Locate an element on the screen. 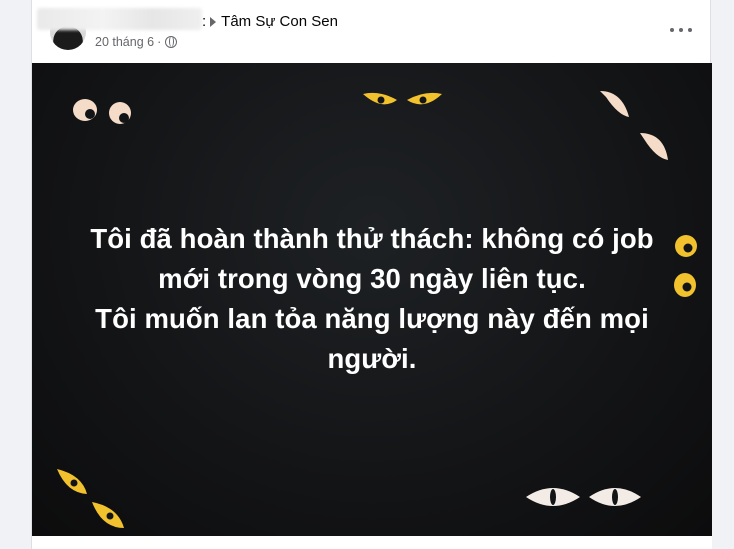  author-line: : Tâm Sự Con Sen is located at coordinates (270, 21).